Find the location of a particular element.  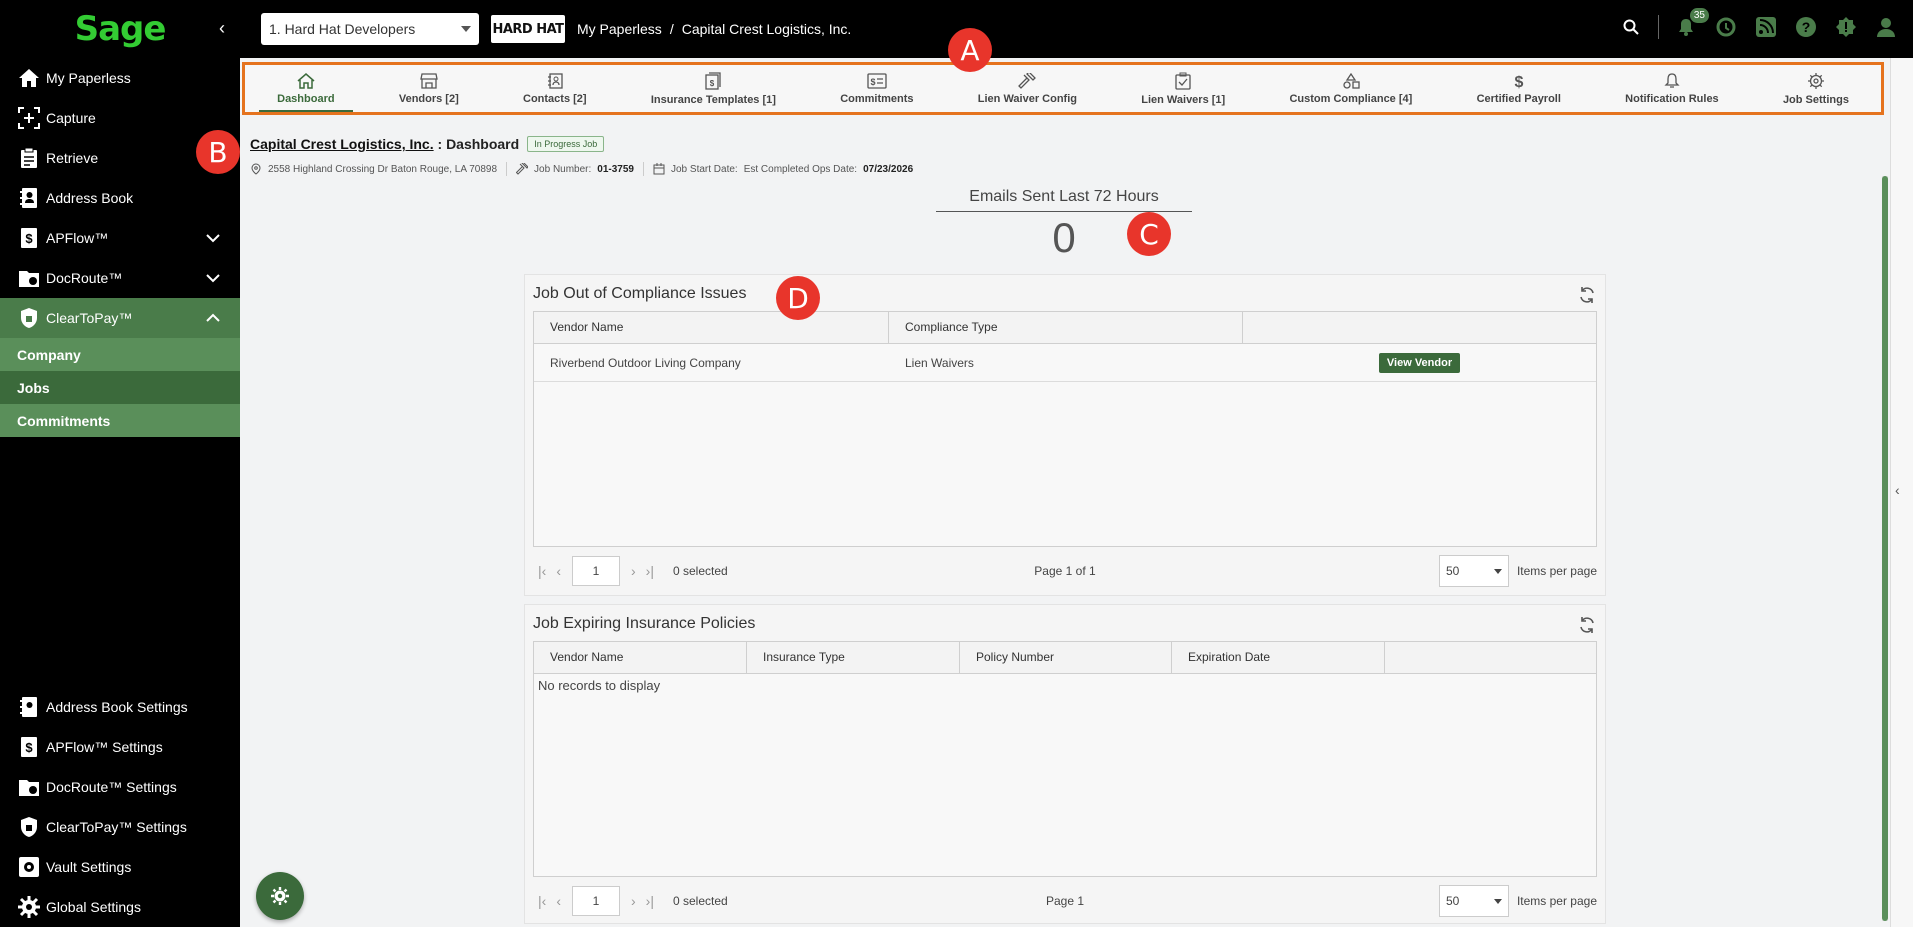

search-icon is located at coordinates (1631, 27).